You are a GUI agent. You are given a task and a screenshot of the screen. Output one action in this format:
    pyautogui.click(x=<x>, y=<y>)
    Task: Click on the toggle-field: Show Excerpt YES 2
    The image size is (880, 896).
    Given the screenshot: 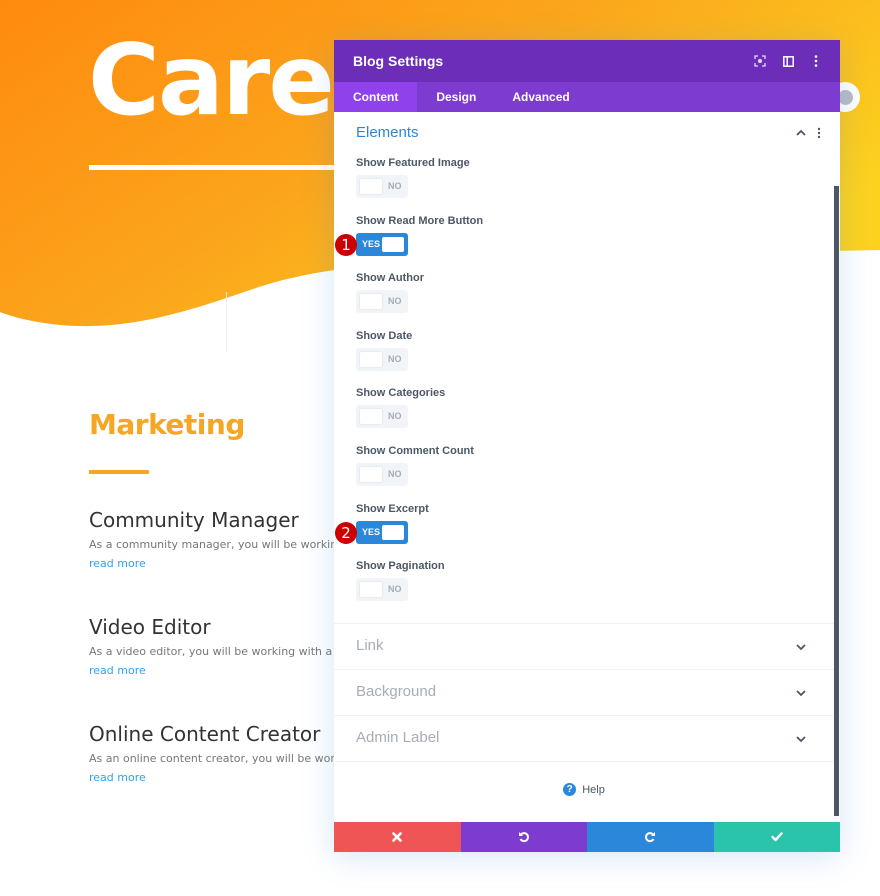 What is the action you would take?
    pyautogui.click(x=584, y=530)
    